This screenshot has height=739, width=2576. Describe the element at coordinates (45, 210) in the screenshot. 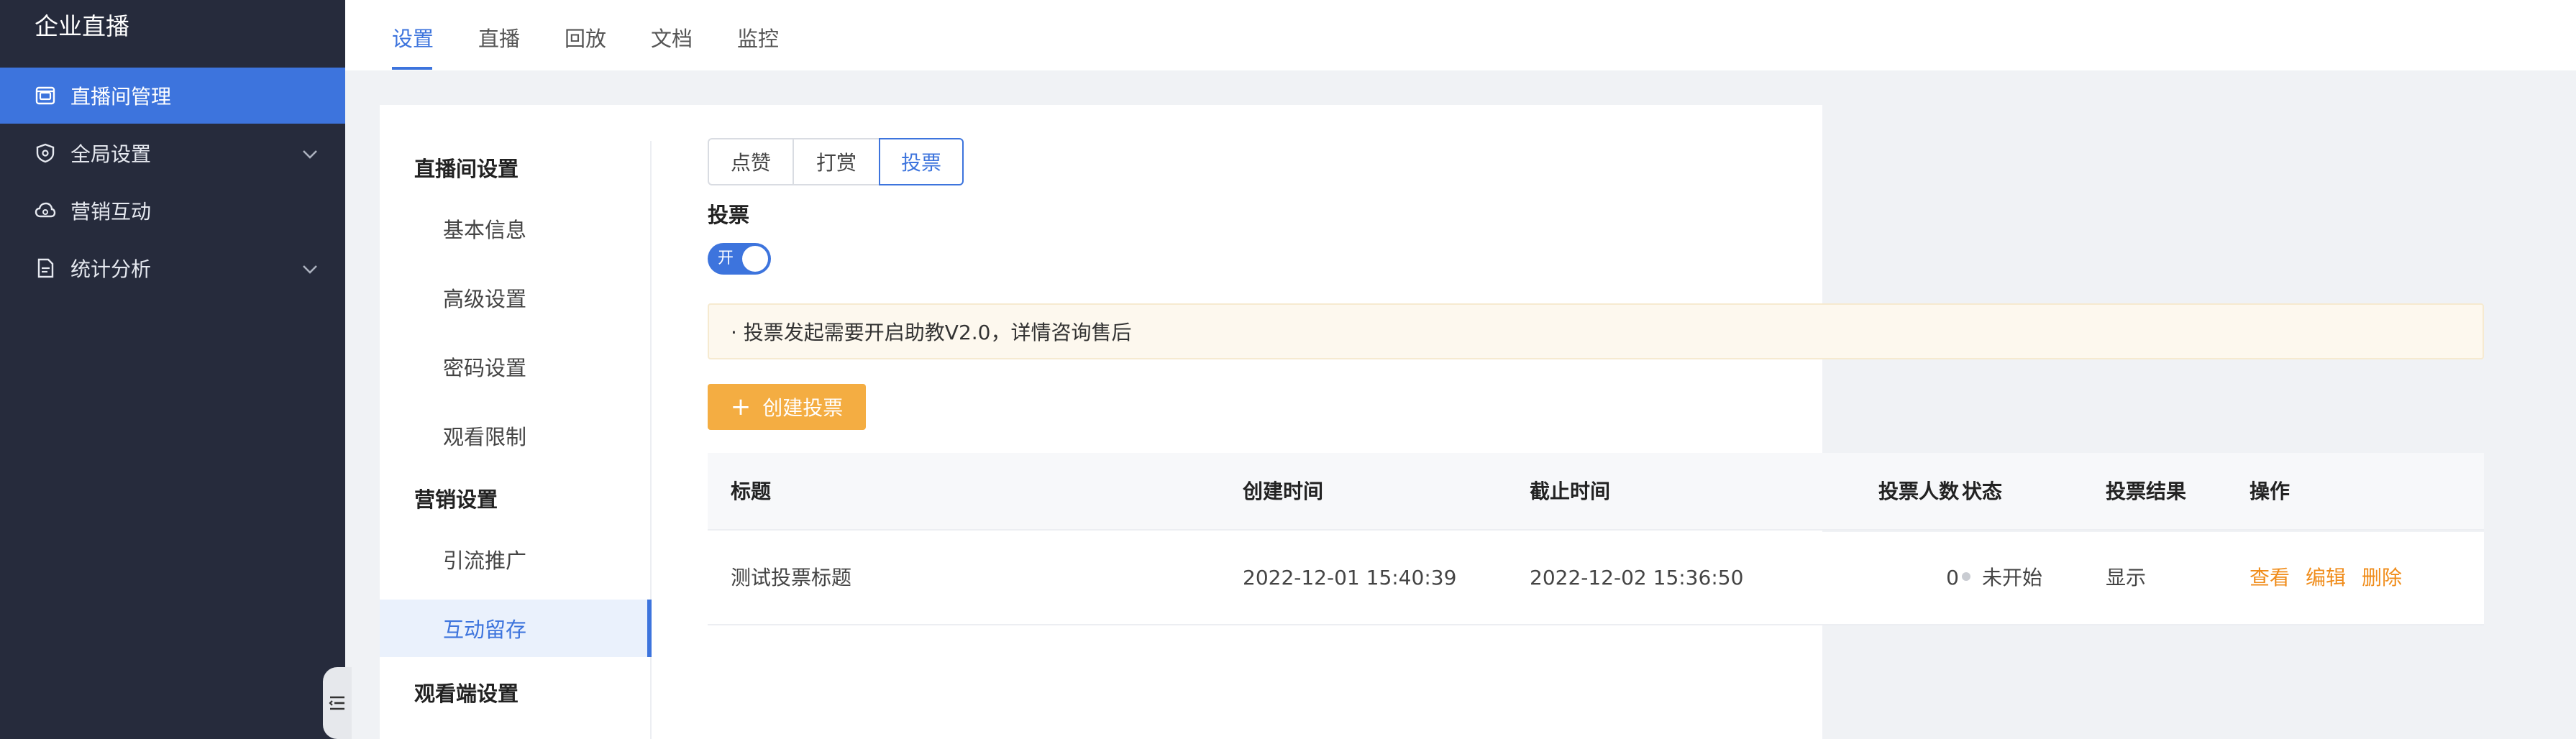

I see `cloud-icon` at that location.